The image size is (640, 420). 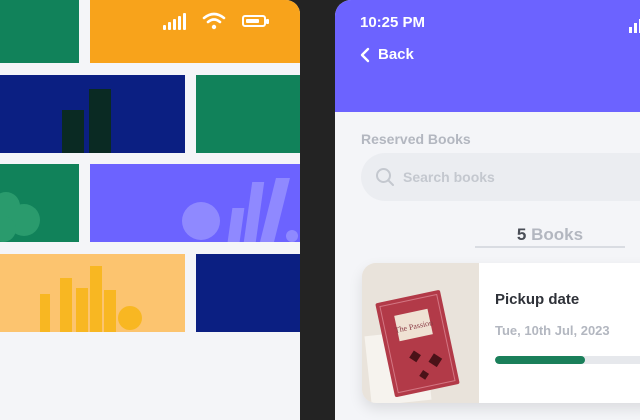 I want to click on status-time: 10:25 PM, so click(x=393, y=22).